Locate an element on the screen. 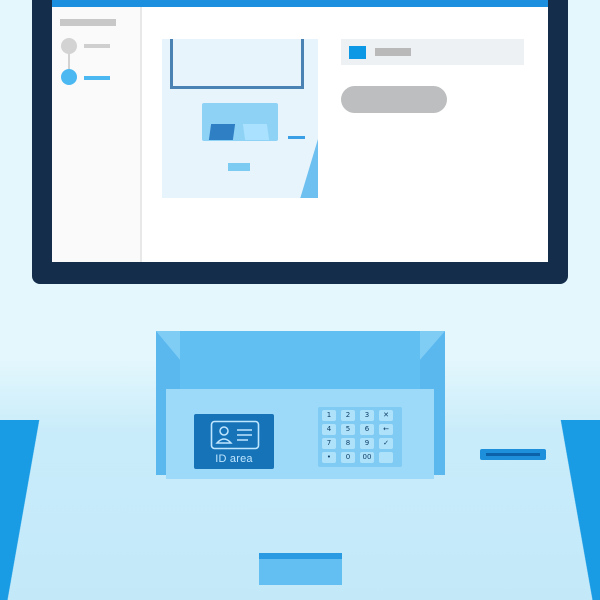 The height and width of the screenshot is (600, 600). field-text-placeholder is located at coordinates (393, 52).